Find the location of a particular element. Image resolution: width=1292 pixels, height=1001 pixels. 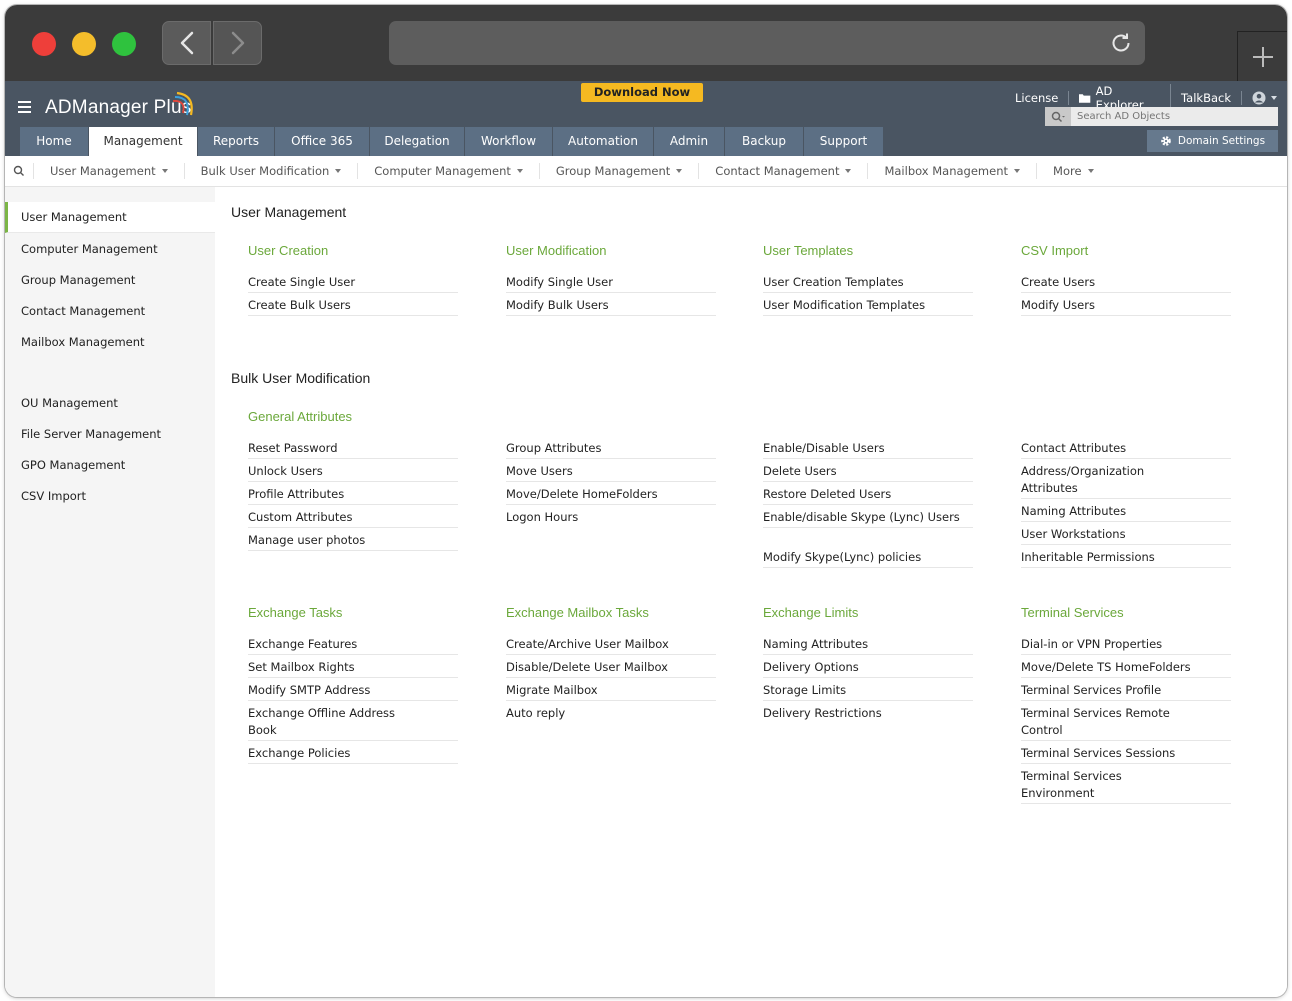

app-logo: ADManager Plus is located at coordinates (118, 108).